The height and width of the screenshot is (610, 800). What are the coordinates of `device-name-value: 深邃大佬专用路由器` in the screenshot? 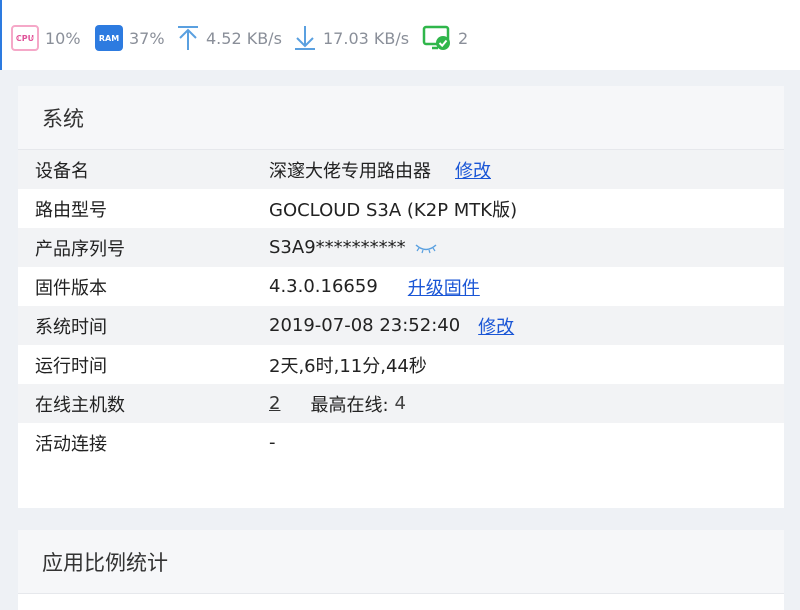 It's located at (350, 171).